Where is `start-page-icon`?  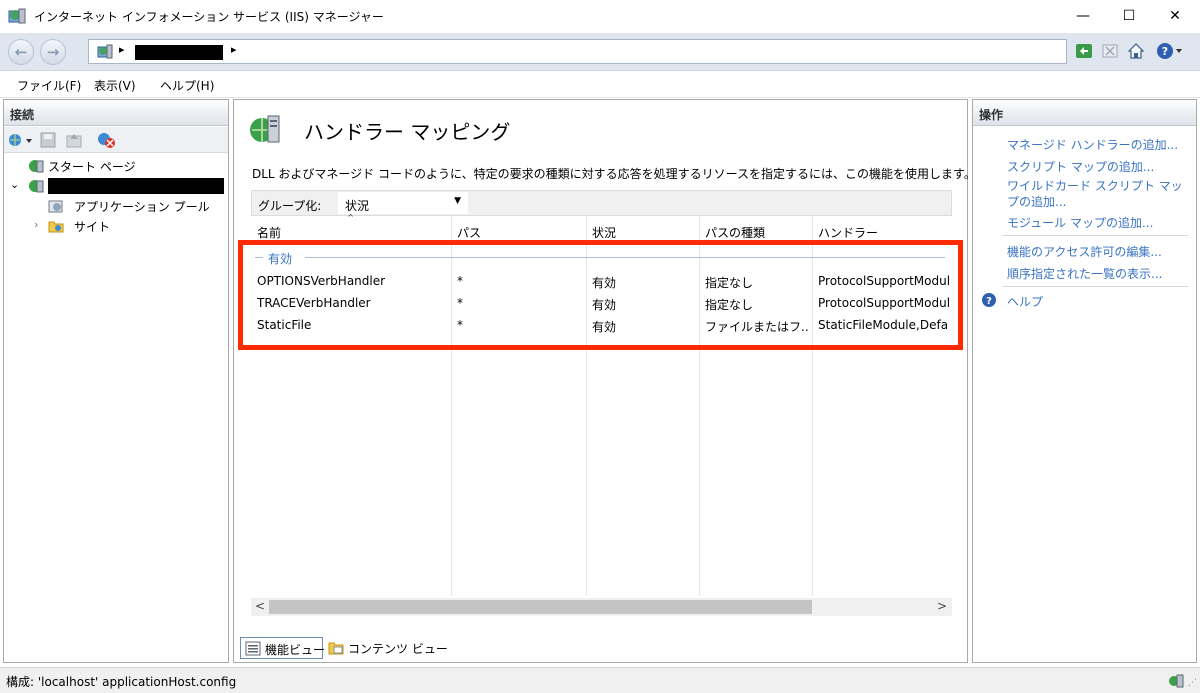 start-page-icon is located at coordinates (36, 166).